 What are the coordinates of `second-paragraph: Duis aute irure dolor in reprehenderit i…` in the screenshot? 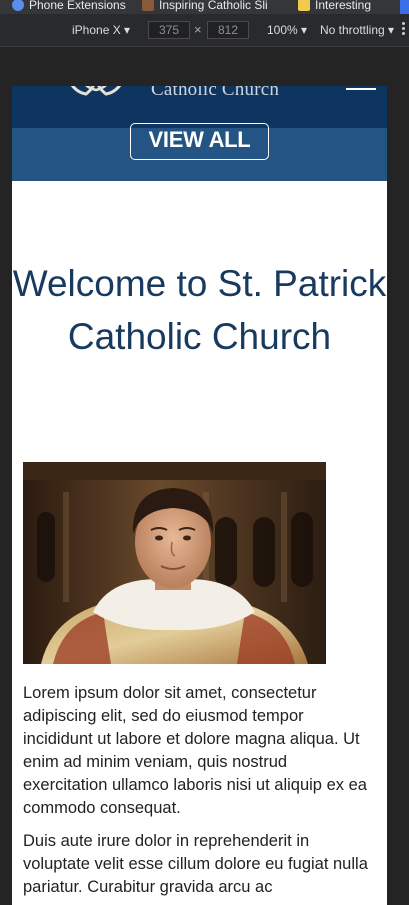 It's located at (195, 864).